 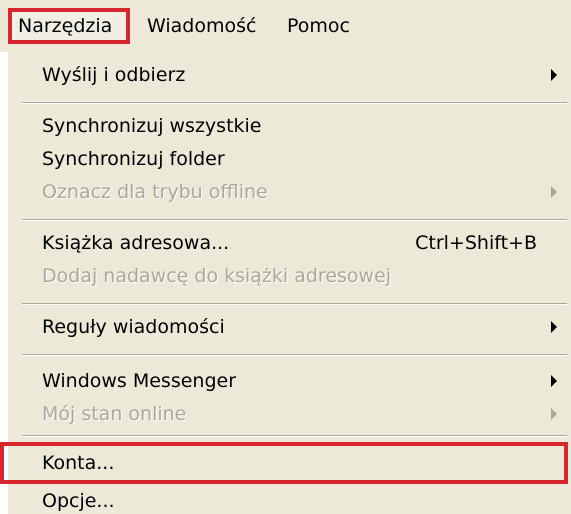 What do you see at coordinates (201, 26) in the screenshot?
I see `menu-wiadomosc: Wiadomość` at bounding box center [201, 26].